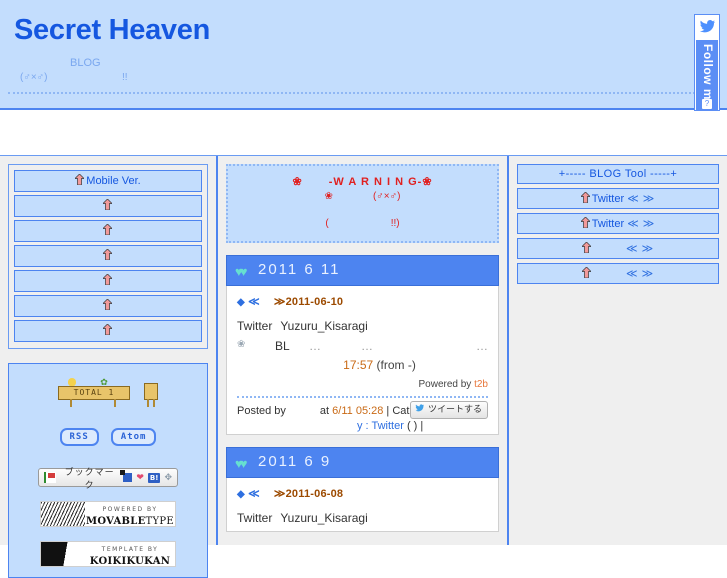 Image resolution: width=727 pixels, height=578 pixels. What do you see at coordinates (130, 521) in the screenshot?
I see `badge-big-text: MOVABLETYPE` at bounding box center [130, 521].